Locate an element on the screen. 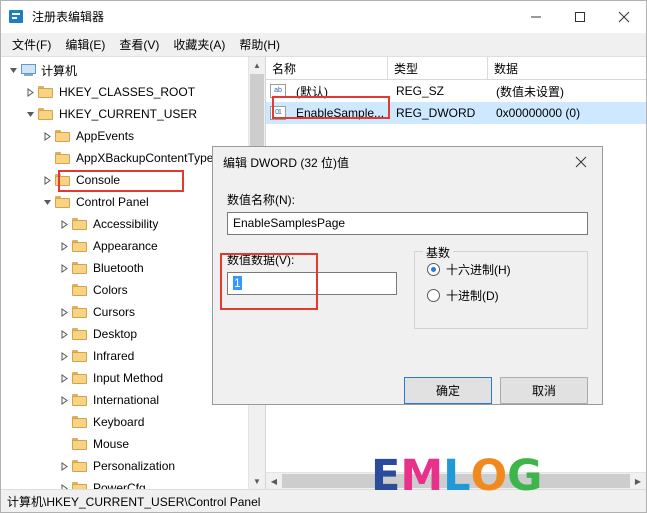 Image resolution: width=647 pixels, height=513 pixels. radio-hexadecimal: 十六进制(H) is located at coordinates (507, 269).